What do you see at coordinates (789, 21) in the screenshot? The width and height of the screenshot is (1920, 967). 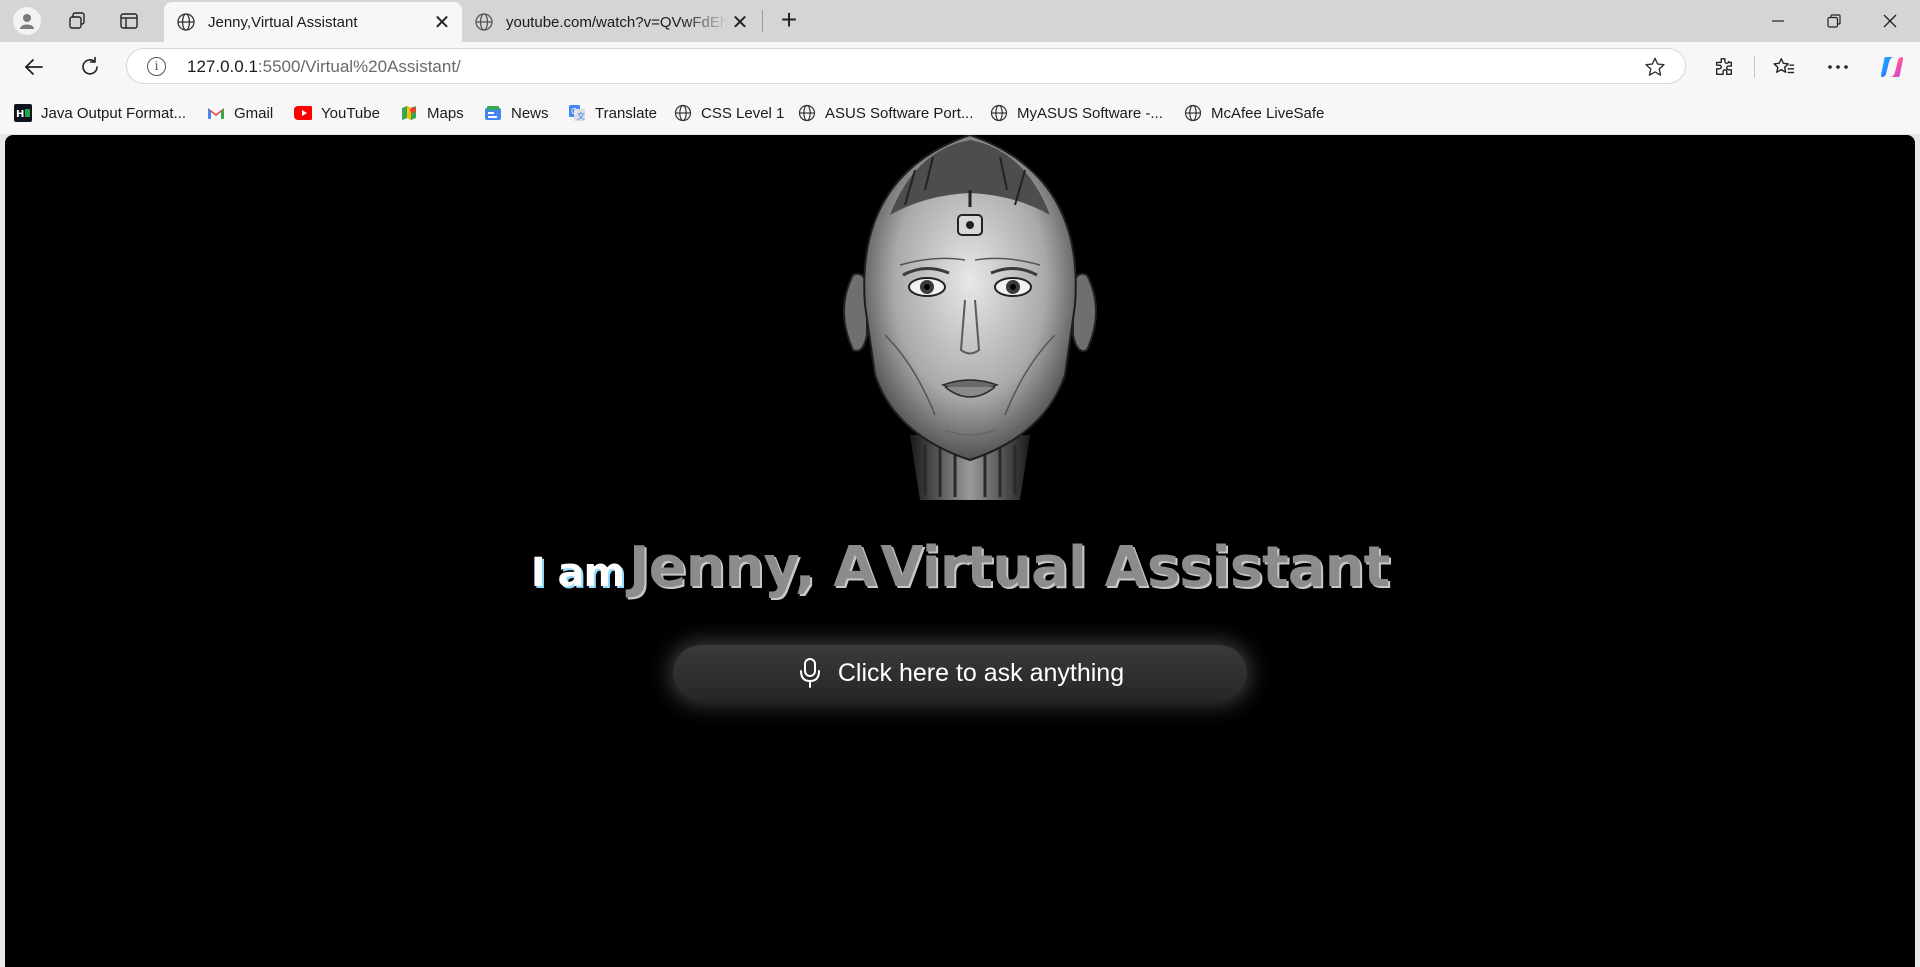 I see `new-tab-button: +` at bounding box center [789, 21].